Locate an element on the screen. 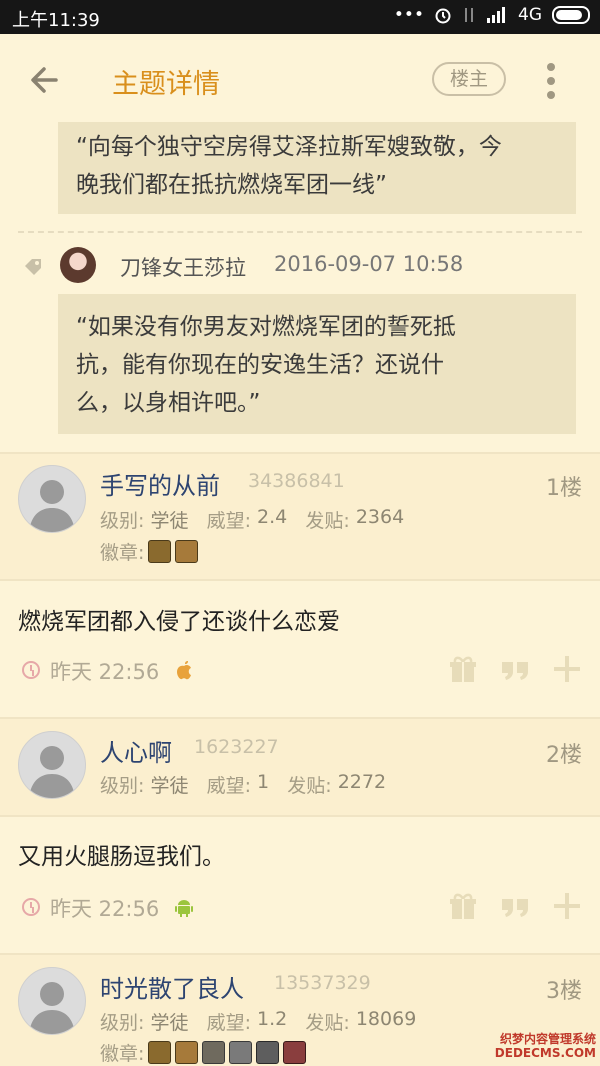 The width and height of the screenshot is (600, 1066). post-content: 又用火腿肠逗我们。 is located at coordinates (121, 857).